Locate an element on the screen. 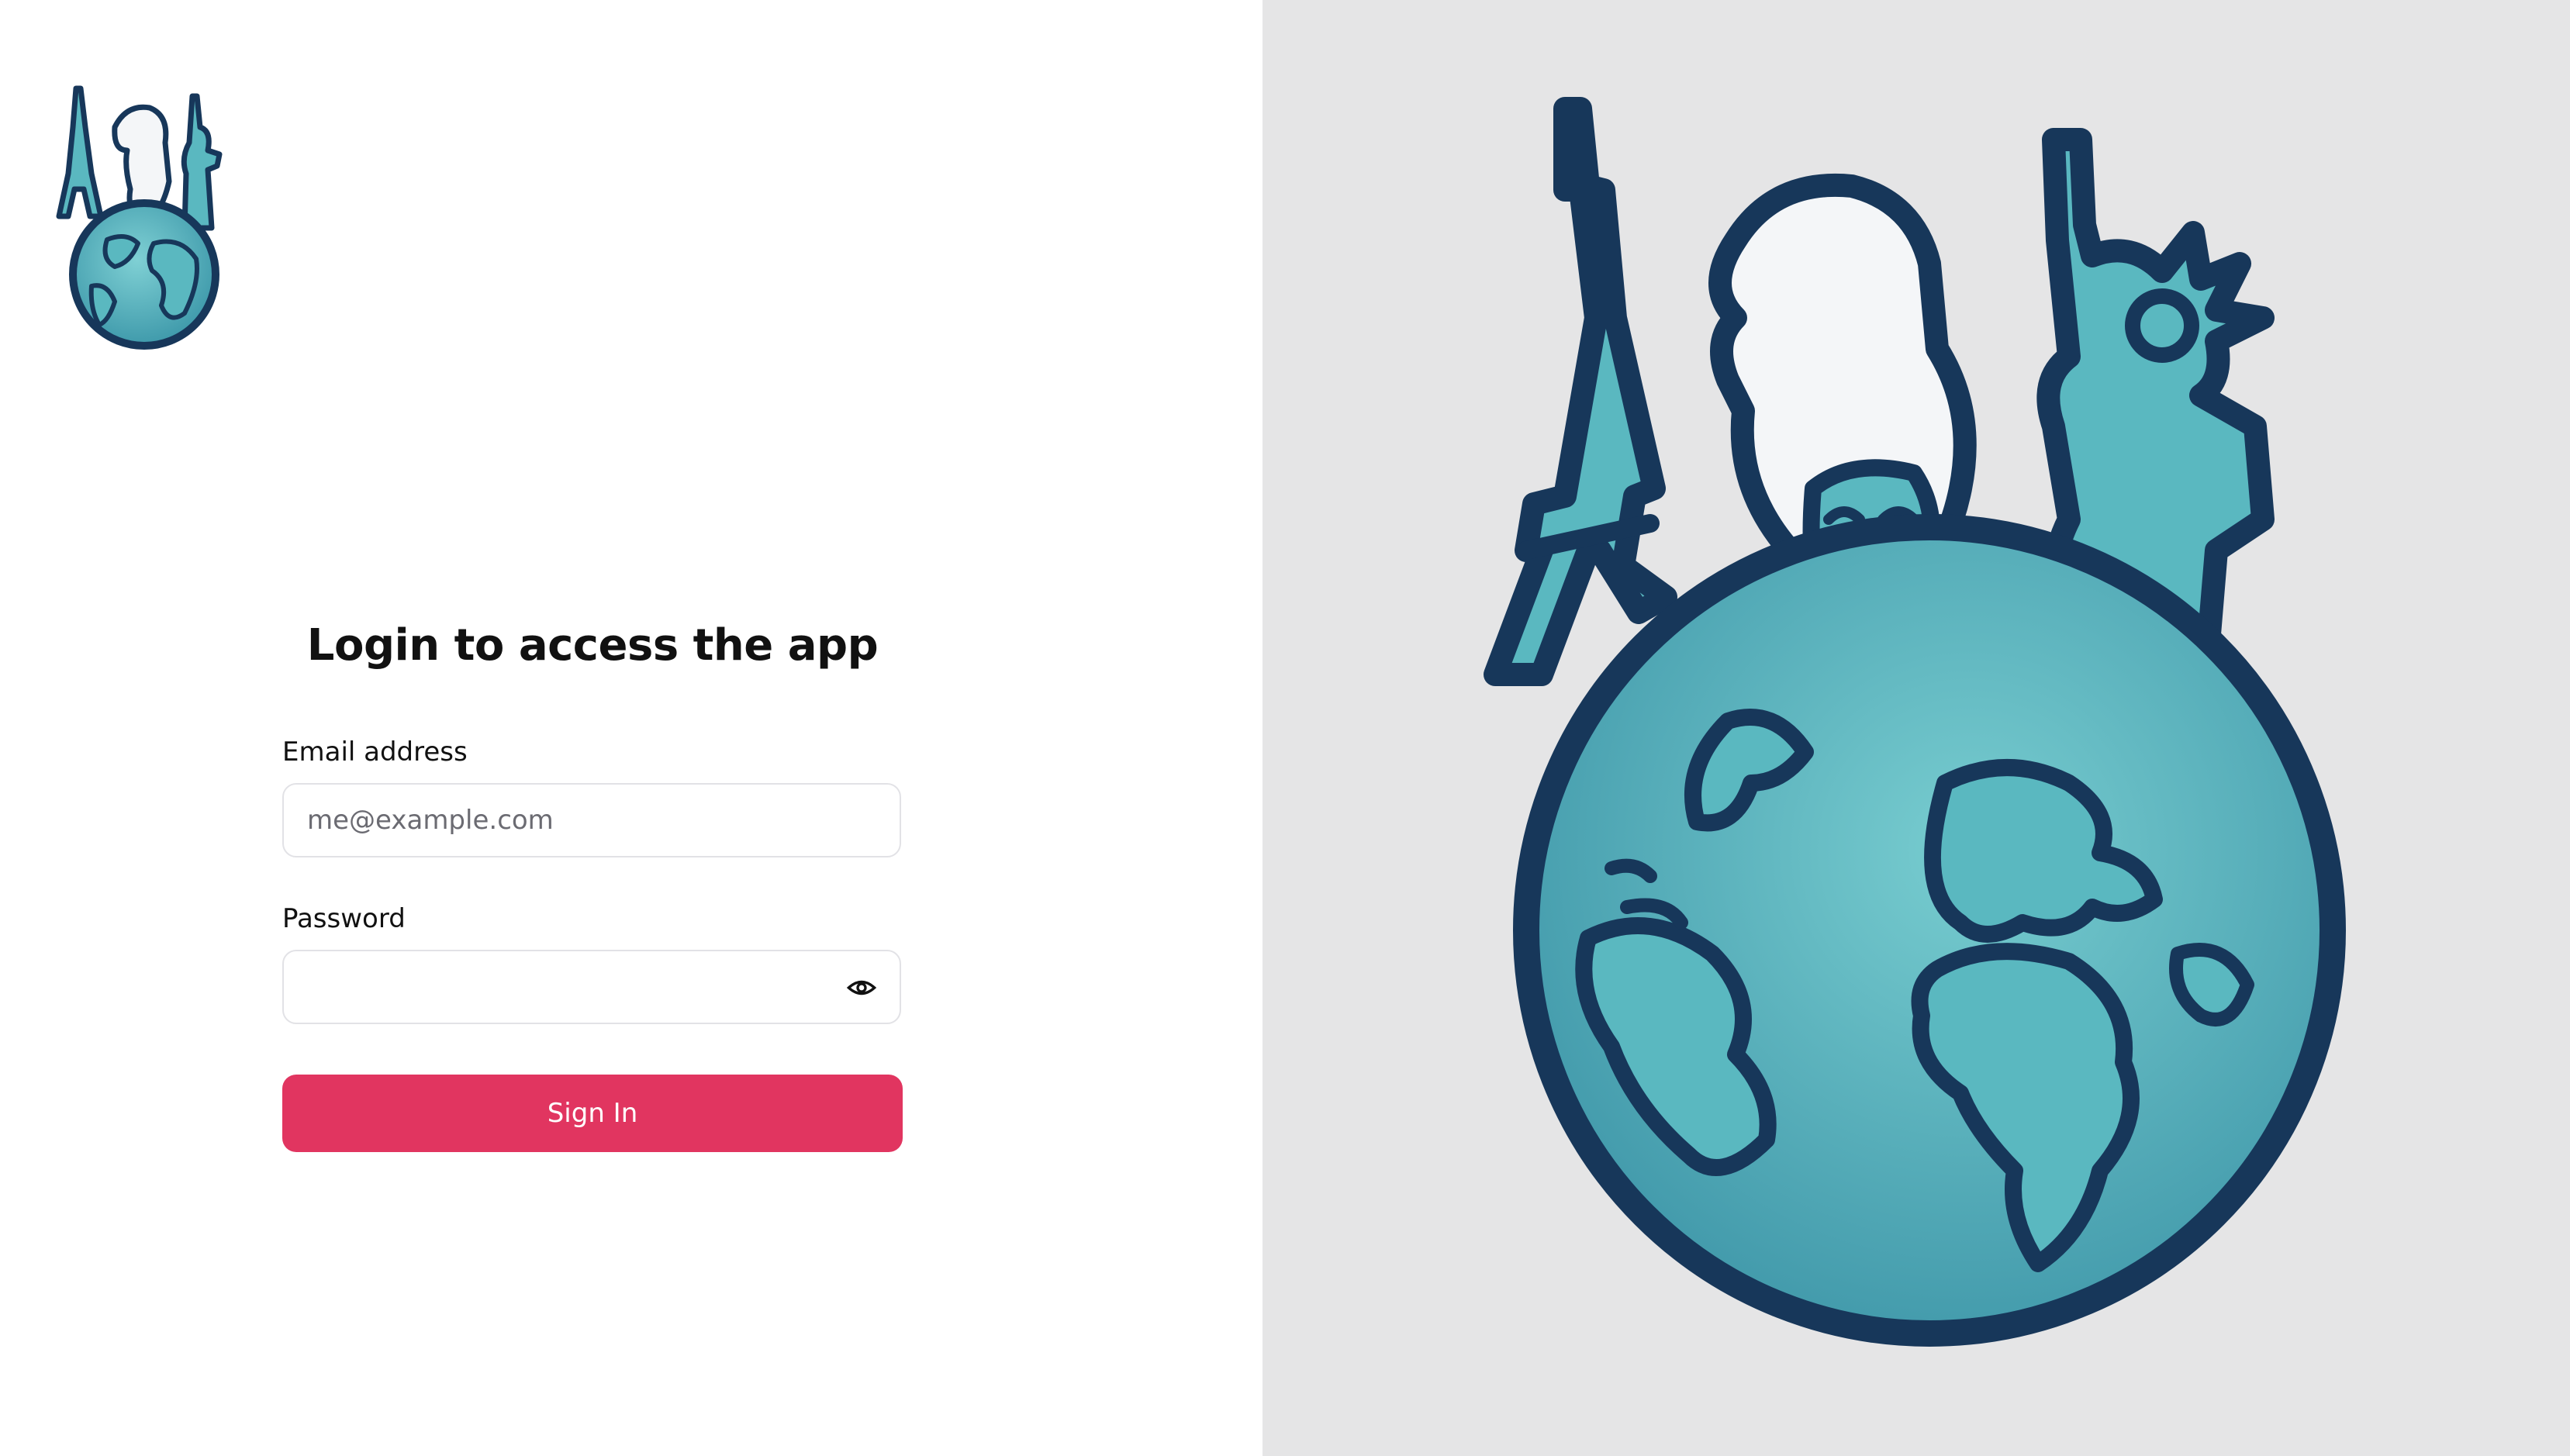 This screenshot has height=1456, width=2570. password-label: Password is located at coordinates (344, 919).